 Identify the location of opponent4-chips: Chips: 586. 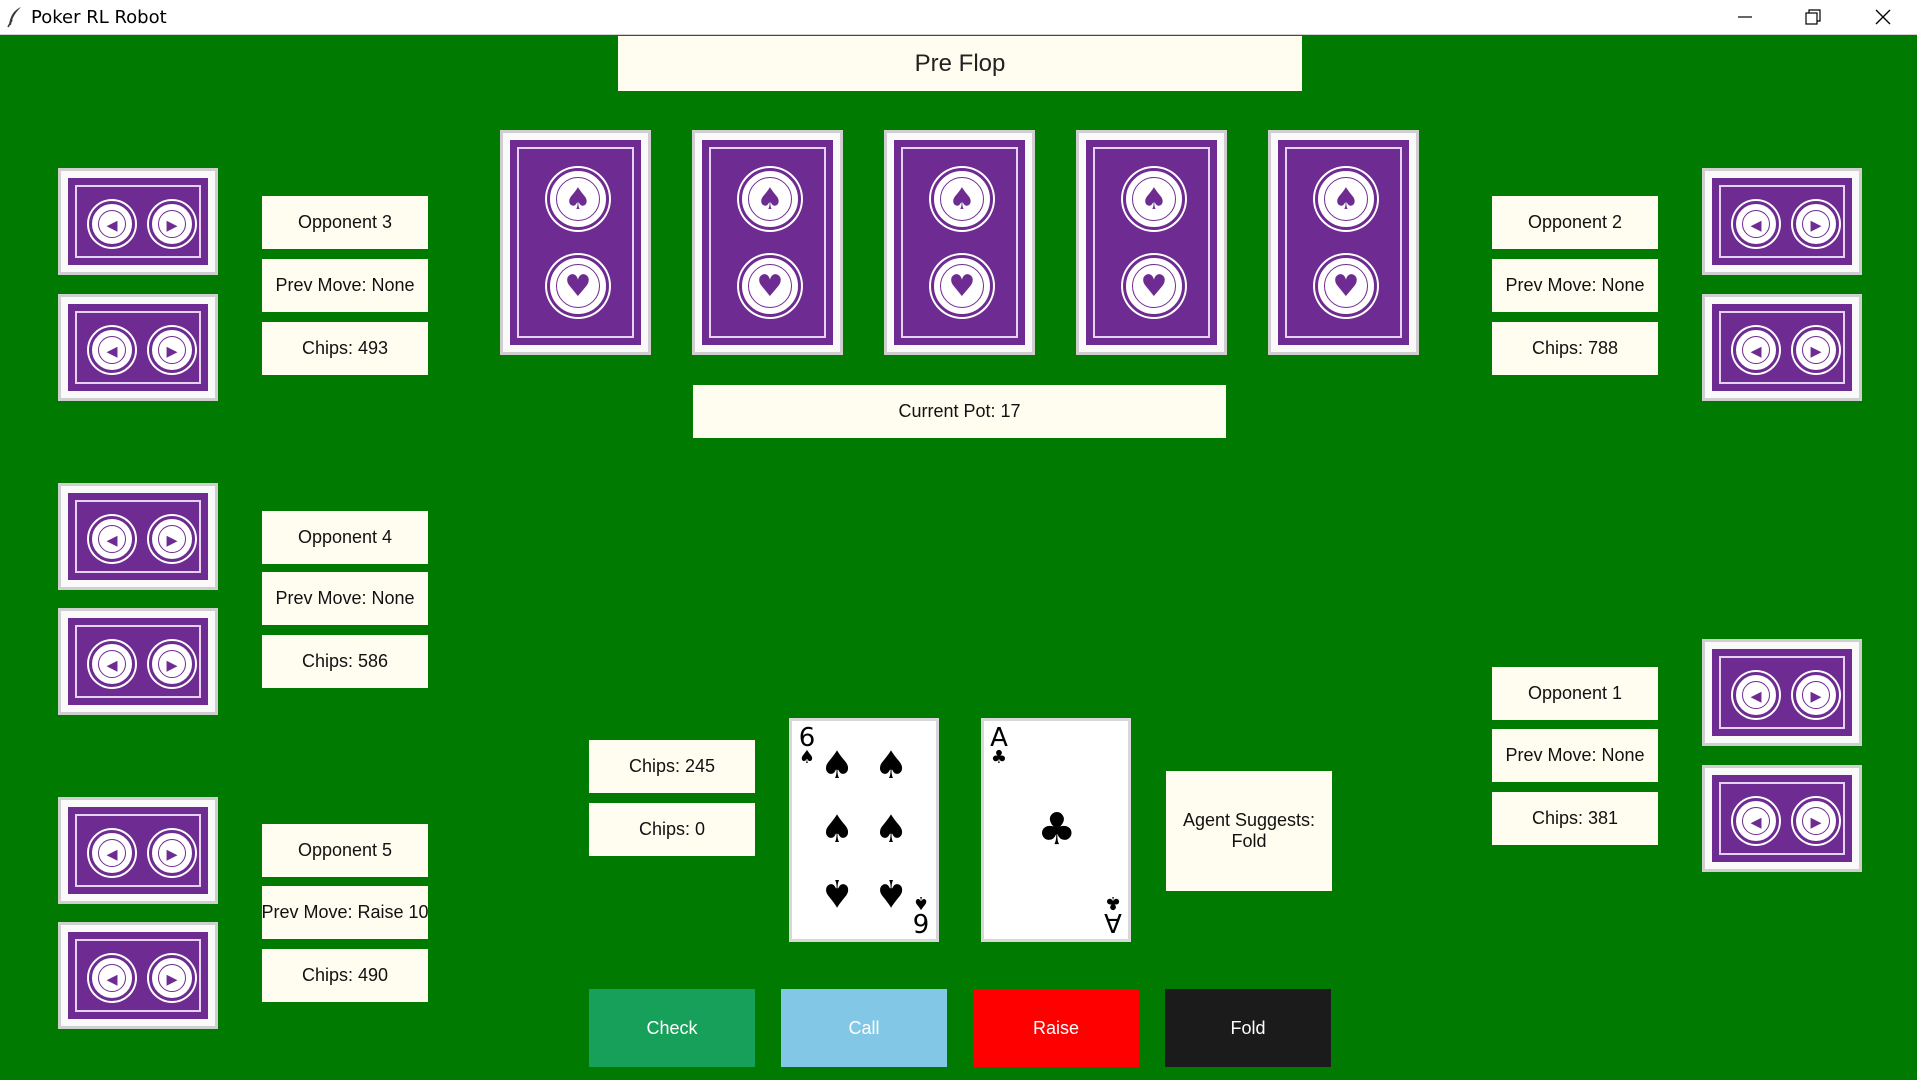
(345, 661).